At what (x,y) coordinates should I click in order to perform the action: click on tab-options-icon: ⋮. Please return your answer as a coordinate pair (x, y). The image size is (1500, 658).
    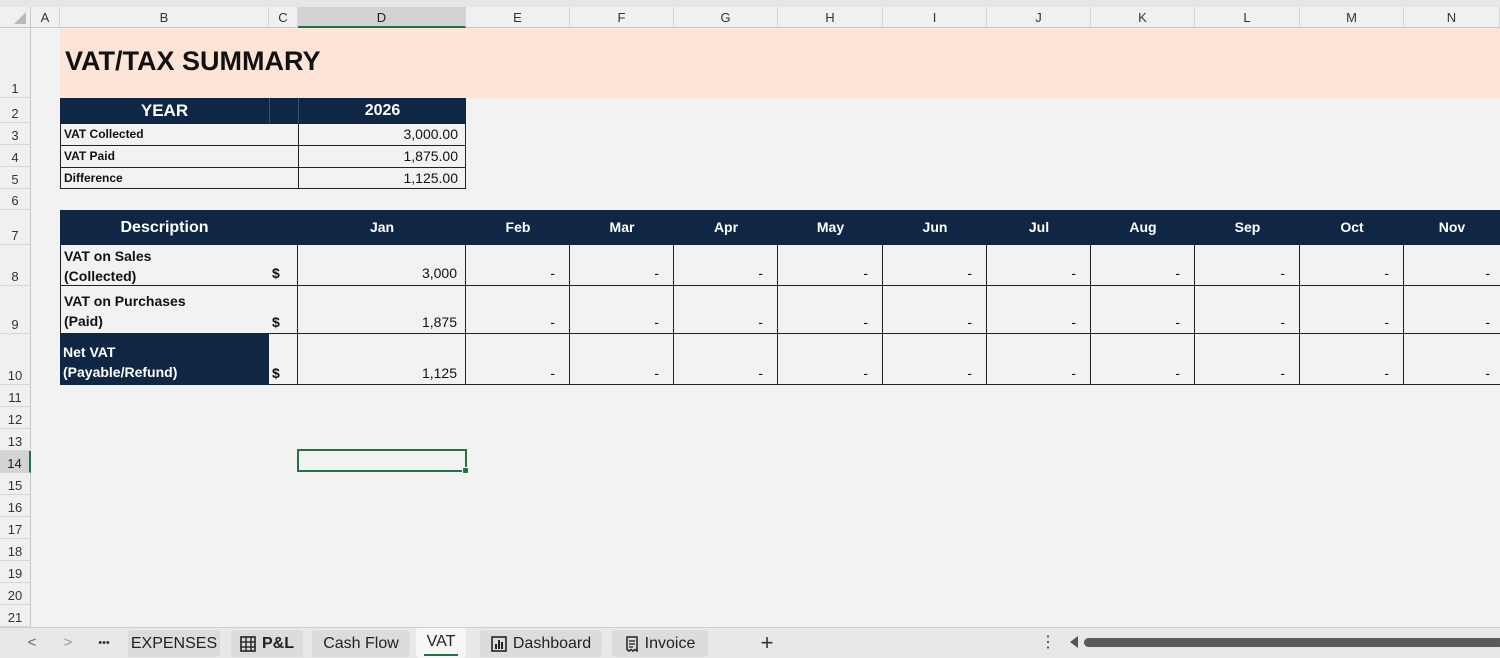
    Looking at the image, I should click on (1048, 643).